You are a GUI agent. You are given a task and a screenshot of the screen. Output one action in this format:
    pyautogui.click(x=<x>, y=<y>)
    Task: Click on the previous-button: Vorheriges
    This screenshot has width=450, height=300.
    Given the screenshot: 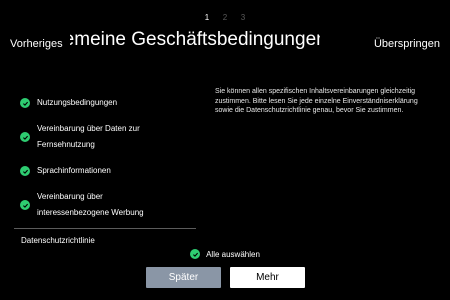 What is the action you would take?
    pyautogui.click(x=36, y=44)
    